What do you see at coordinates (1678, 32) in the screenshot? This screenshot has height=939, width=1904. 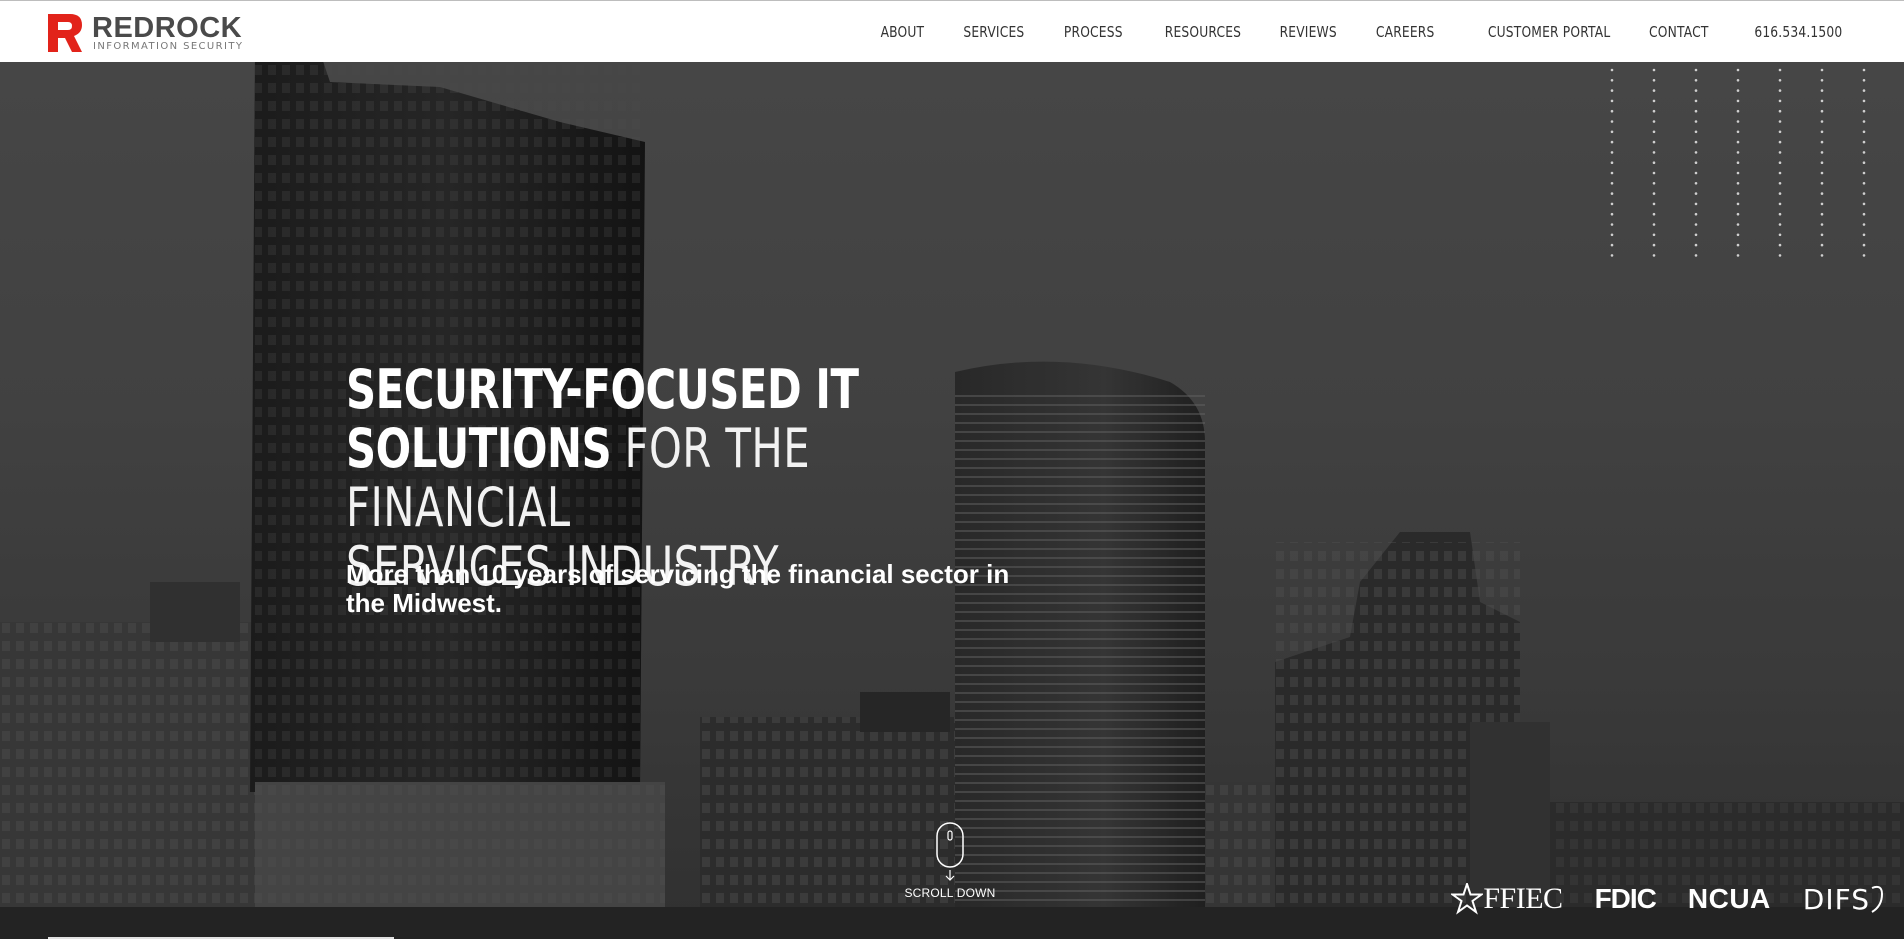 I see `nav-contact: CONTACT` at bounding box center [1678, 32].